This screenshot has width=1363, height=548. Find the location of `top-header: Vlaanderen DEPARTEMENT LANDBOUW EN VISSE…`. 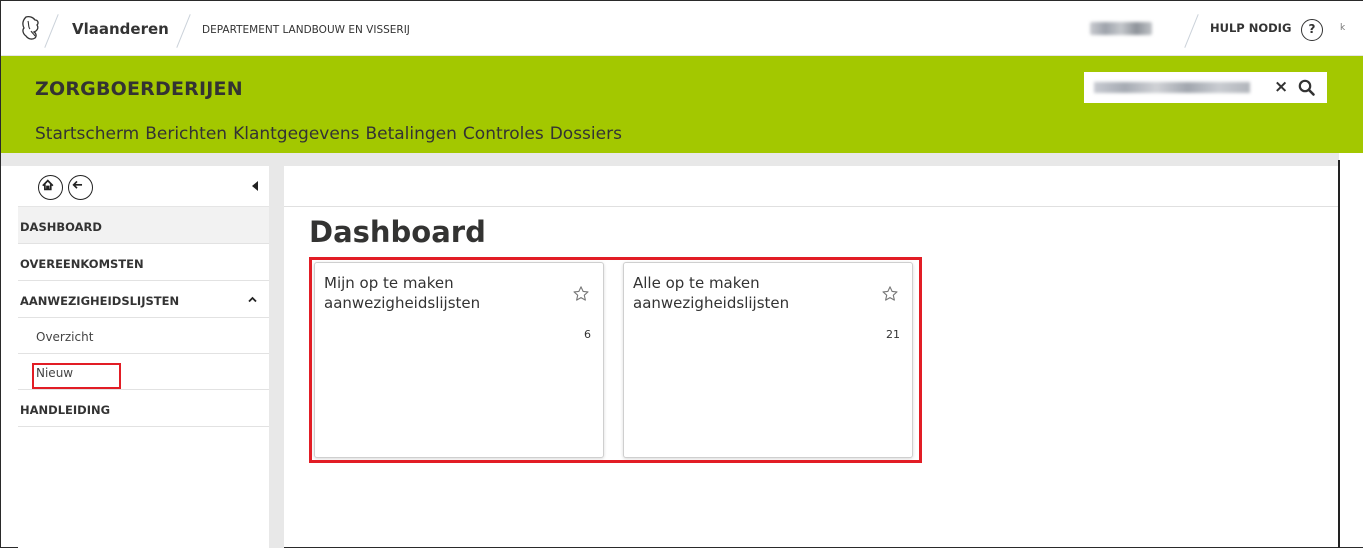

top-header: Vlaanderen DEPARTEMENT LANDBOUW EN VISSE… is located at coordinates (682, 28).